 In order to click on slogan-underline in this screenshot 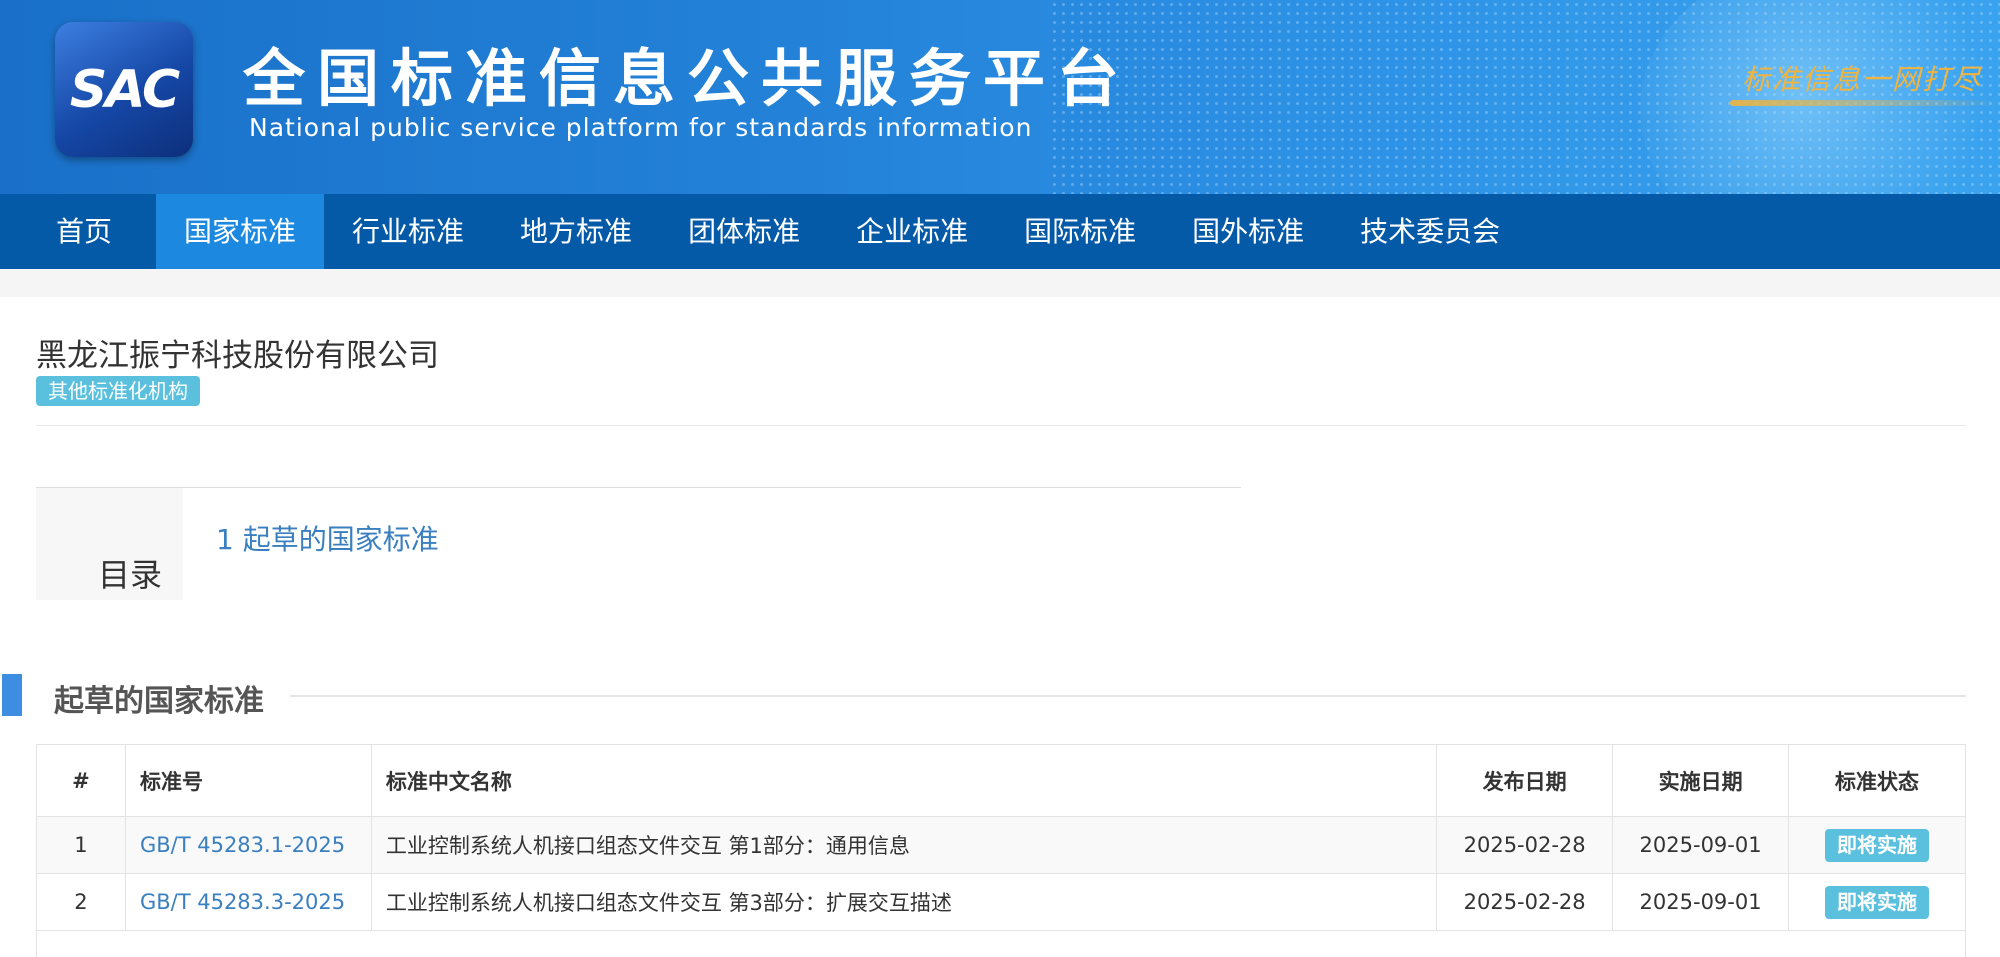, I will do `click(1865, 103)`.